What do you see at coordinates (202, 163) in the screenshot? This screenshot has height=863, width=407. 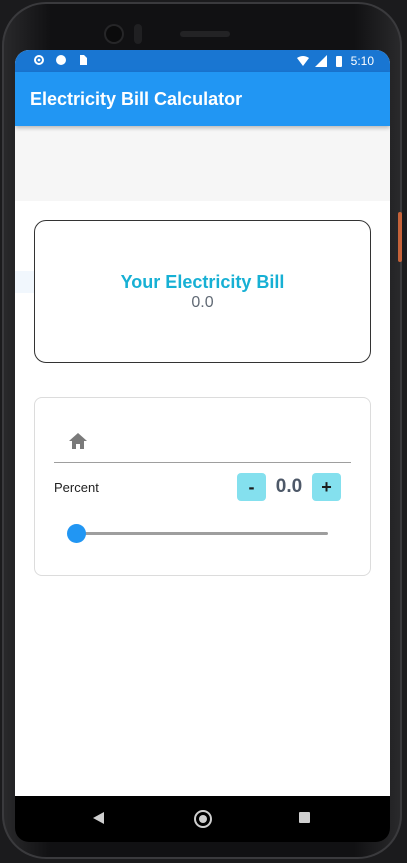 I see `banner-area` at bounding box center [202, 163].